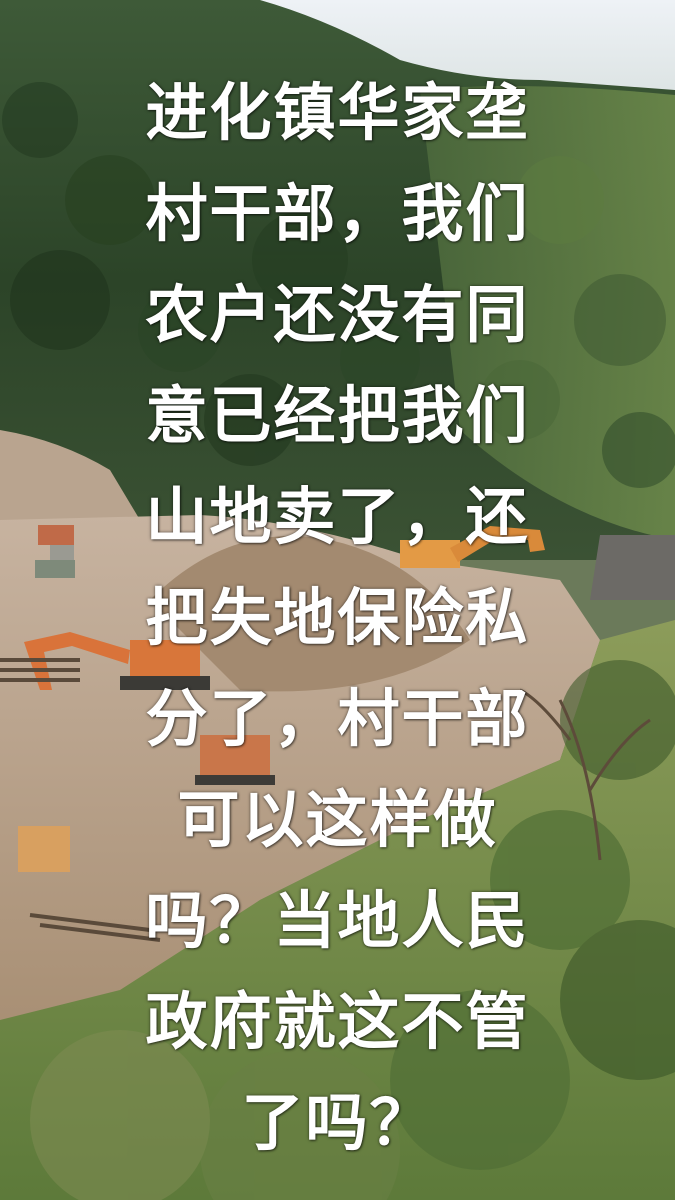 The height and width of the screenshot is (1200, 675). What do you see at coordinates (337, 415) in the screenshot?
I see `caption-line: 意已经把我们` at bounding box center [337, 415].